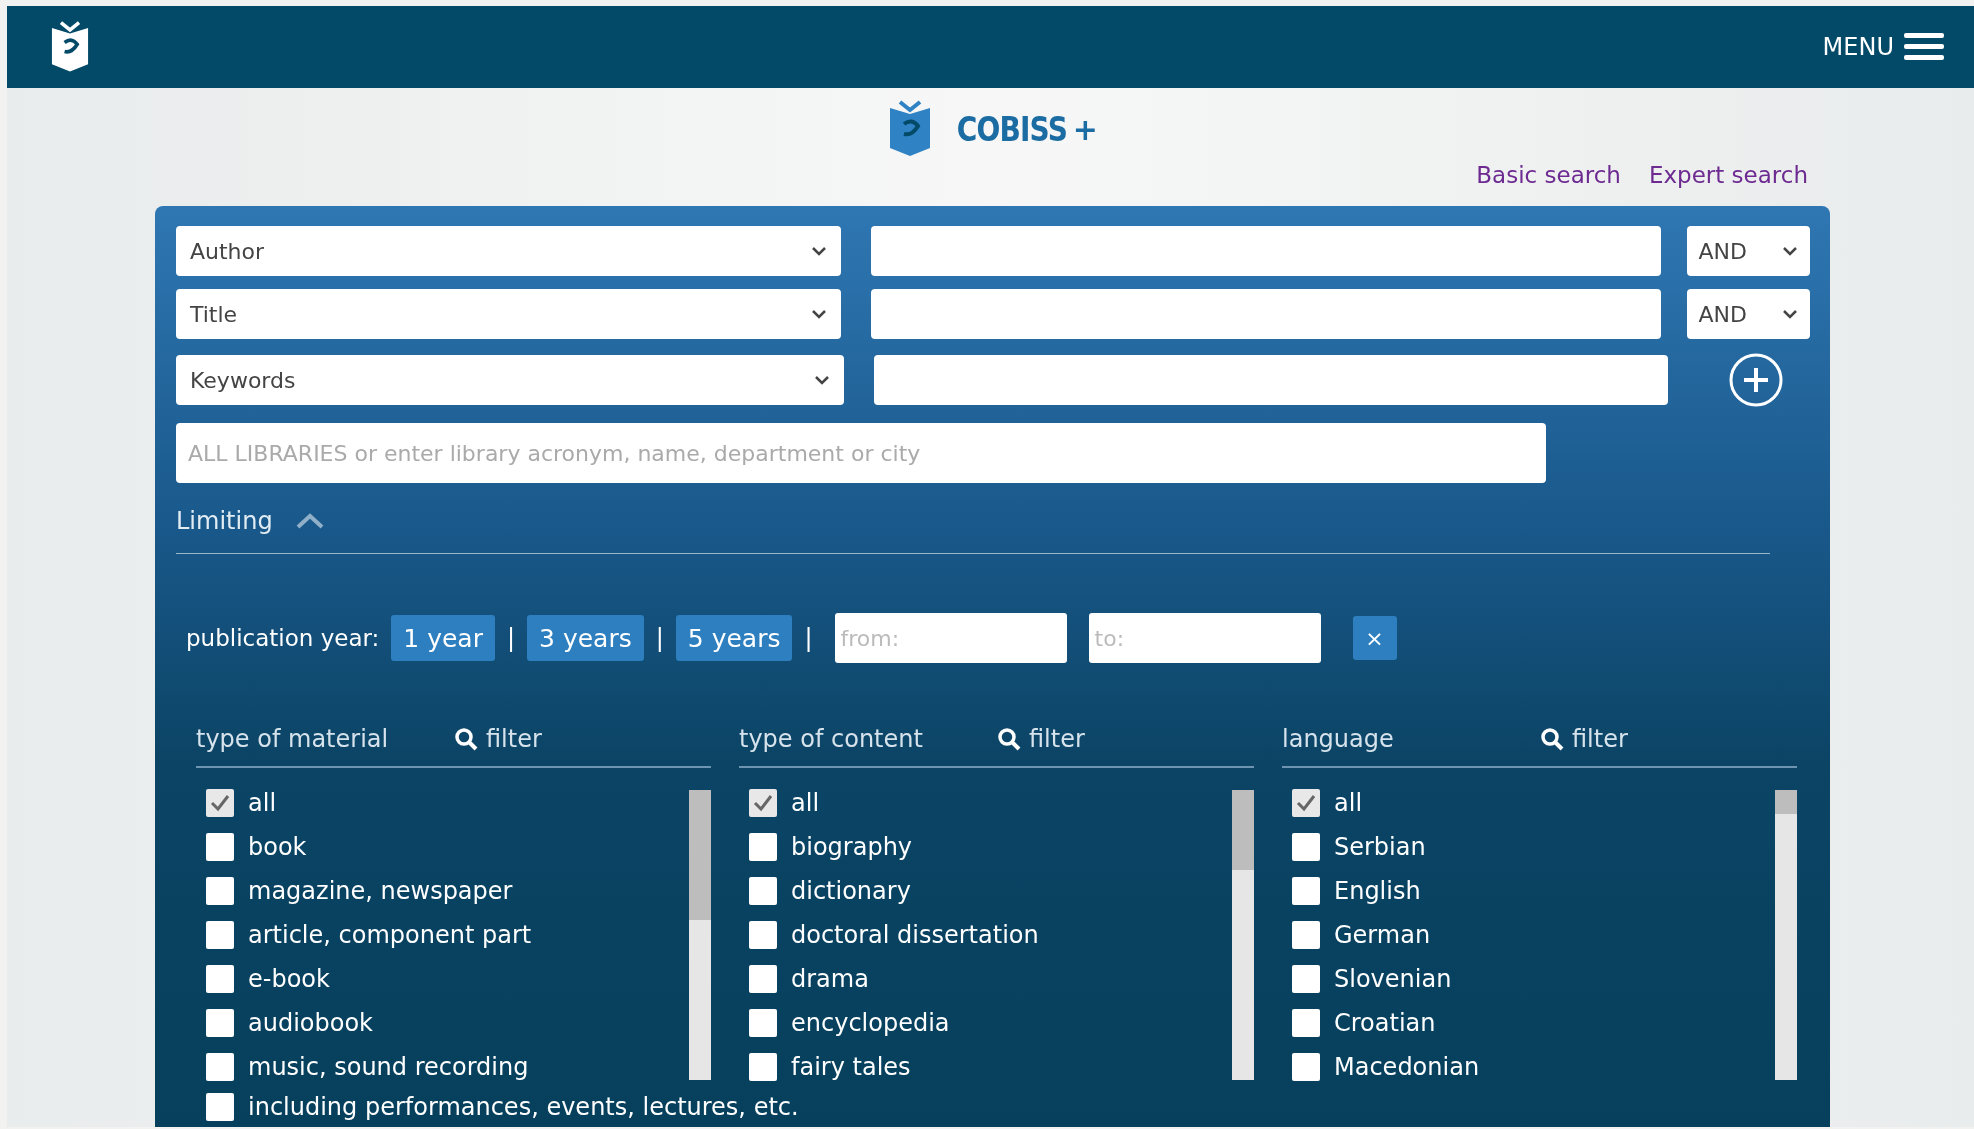 The image size is (1974, 1129). I want to click on search-mode-link: Expert search, so click(1728, 175).